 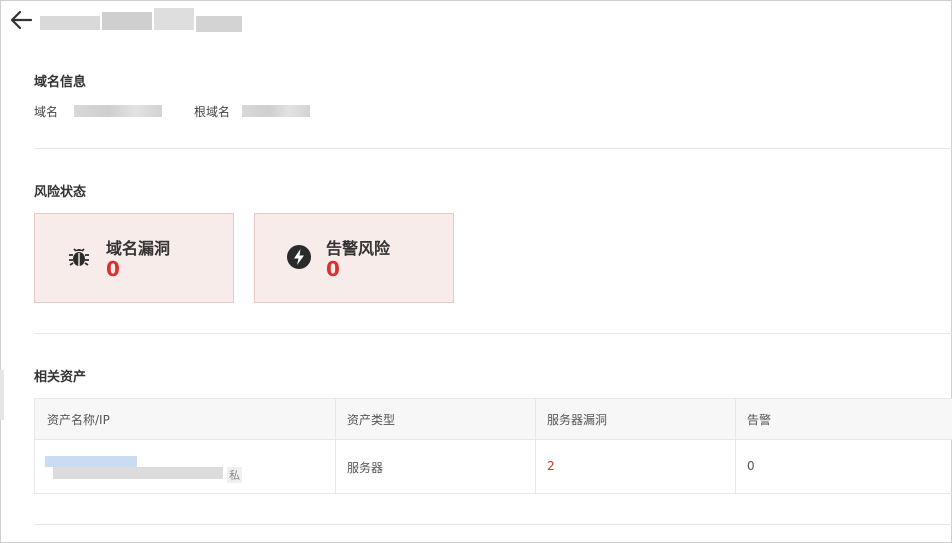 What do you see at coordinates (371, 420) in the screenshot?
I see `column-header-asset-type: 资产类型` at bounding box center [371, 420].